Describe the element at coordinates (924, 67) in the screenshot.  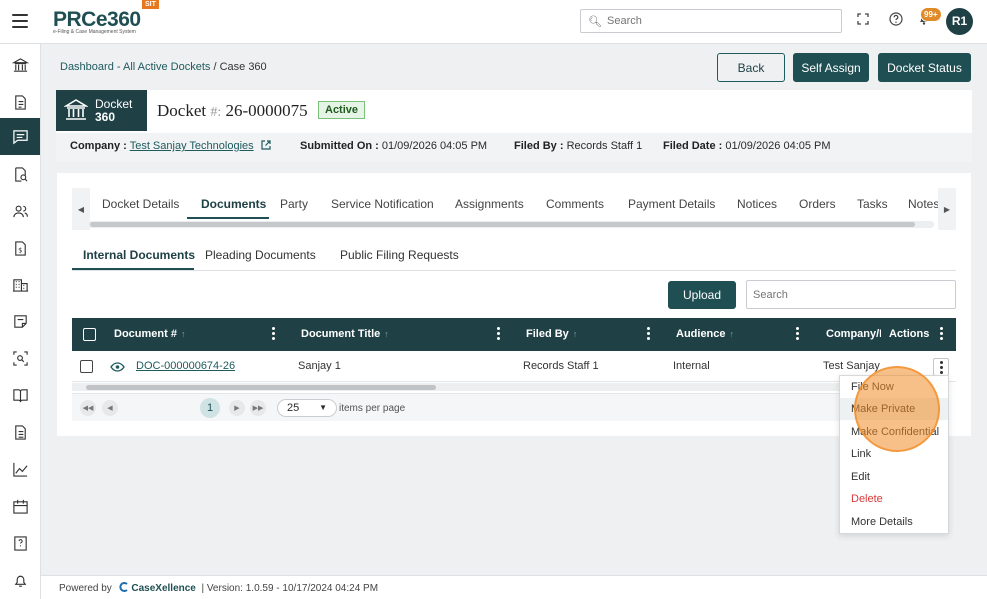
I see `docket-status-button: Docket Status` at that location.